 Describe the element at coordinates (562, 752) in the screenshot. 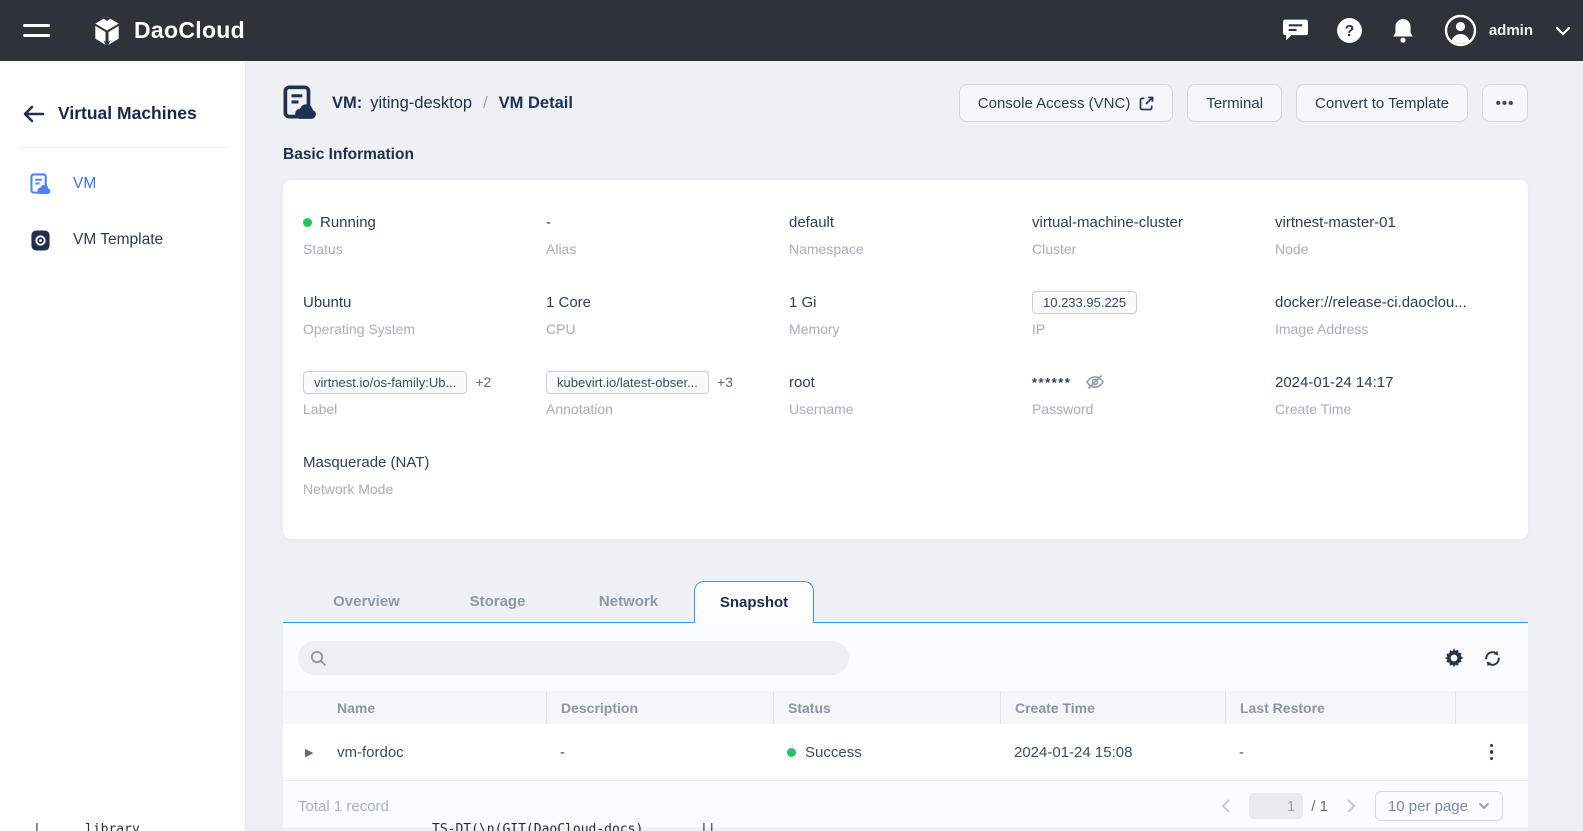

I see `snapshot-description: -` at that location.